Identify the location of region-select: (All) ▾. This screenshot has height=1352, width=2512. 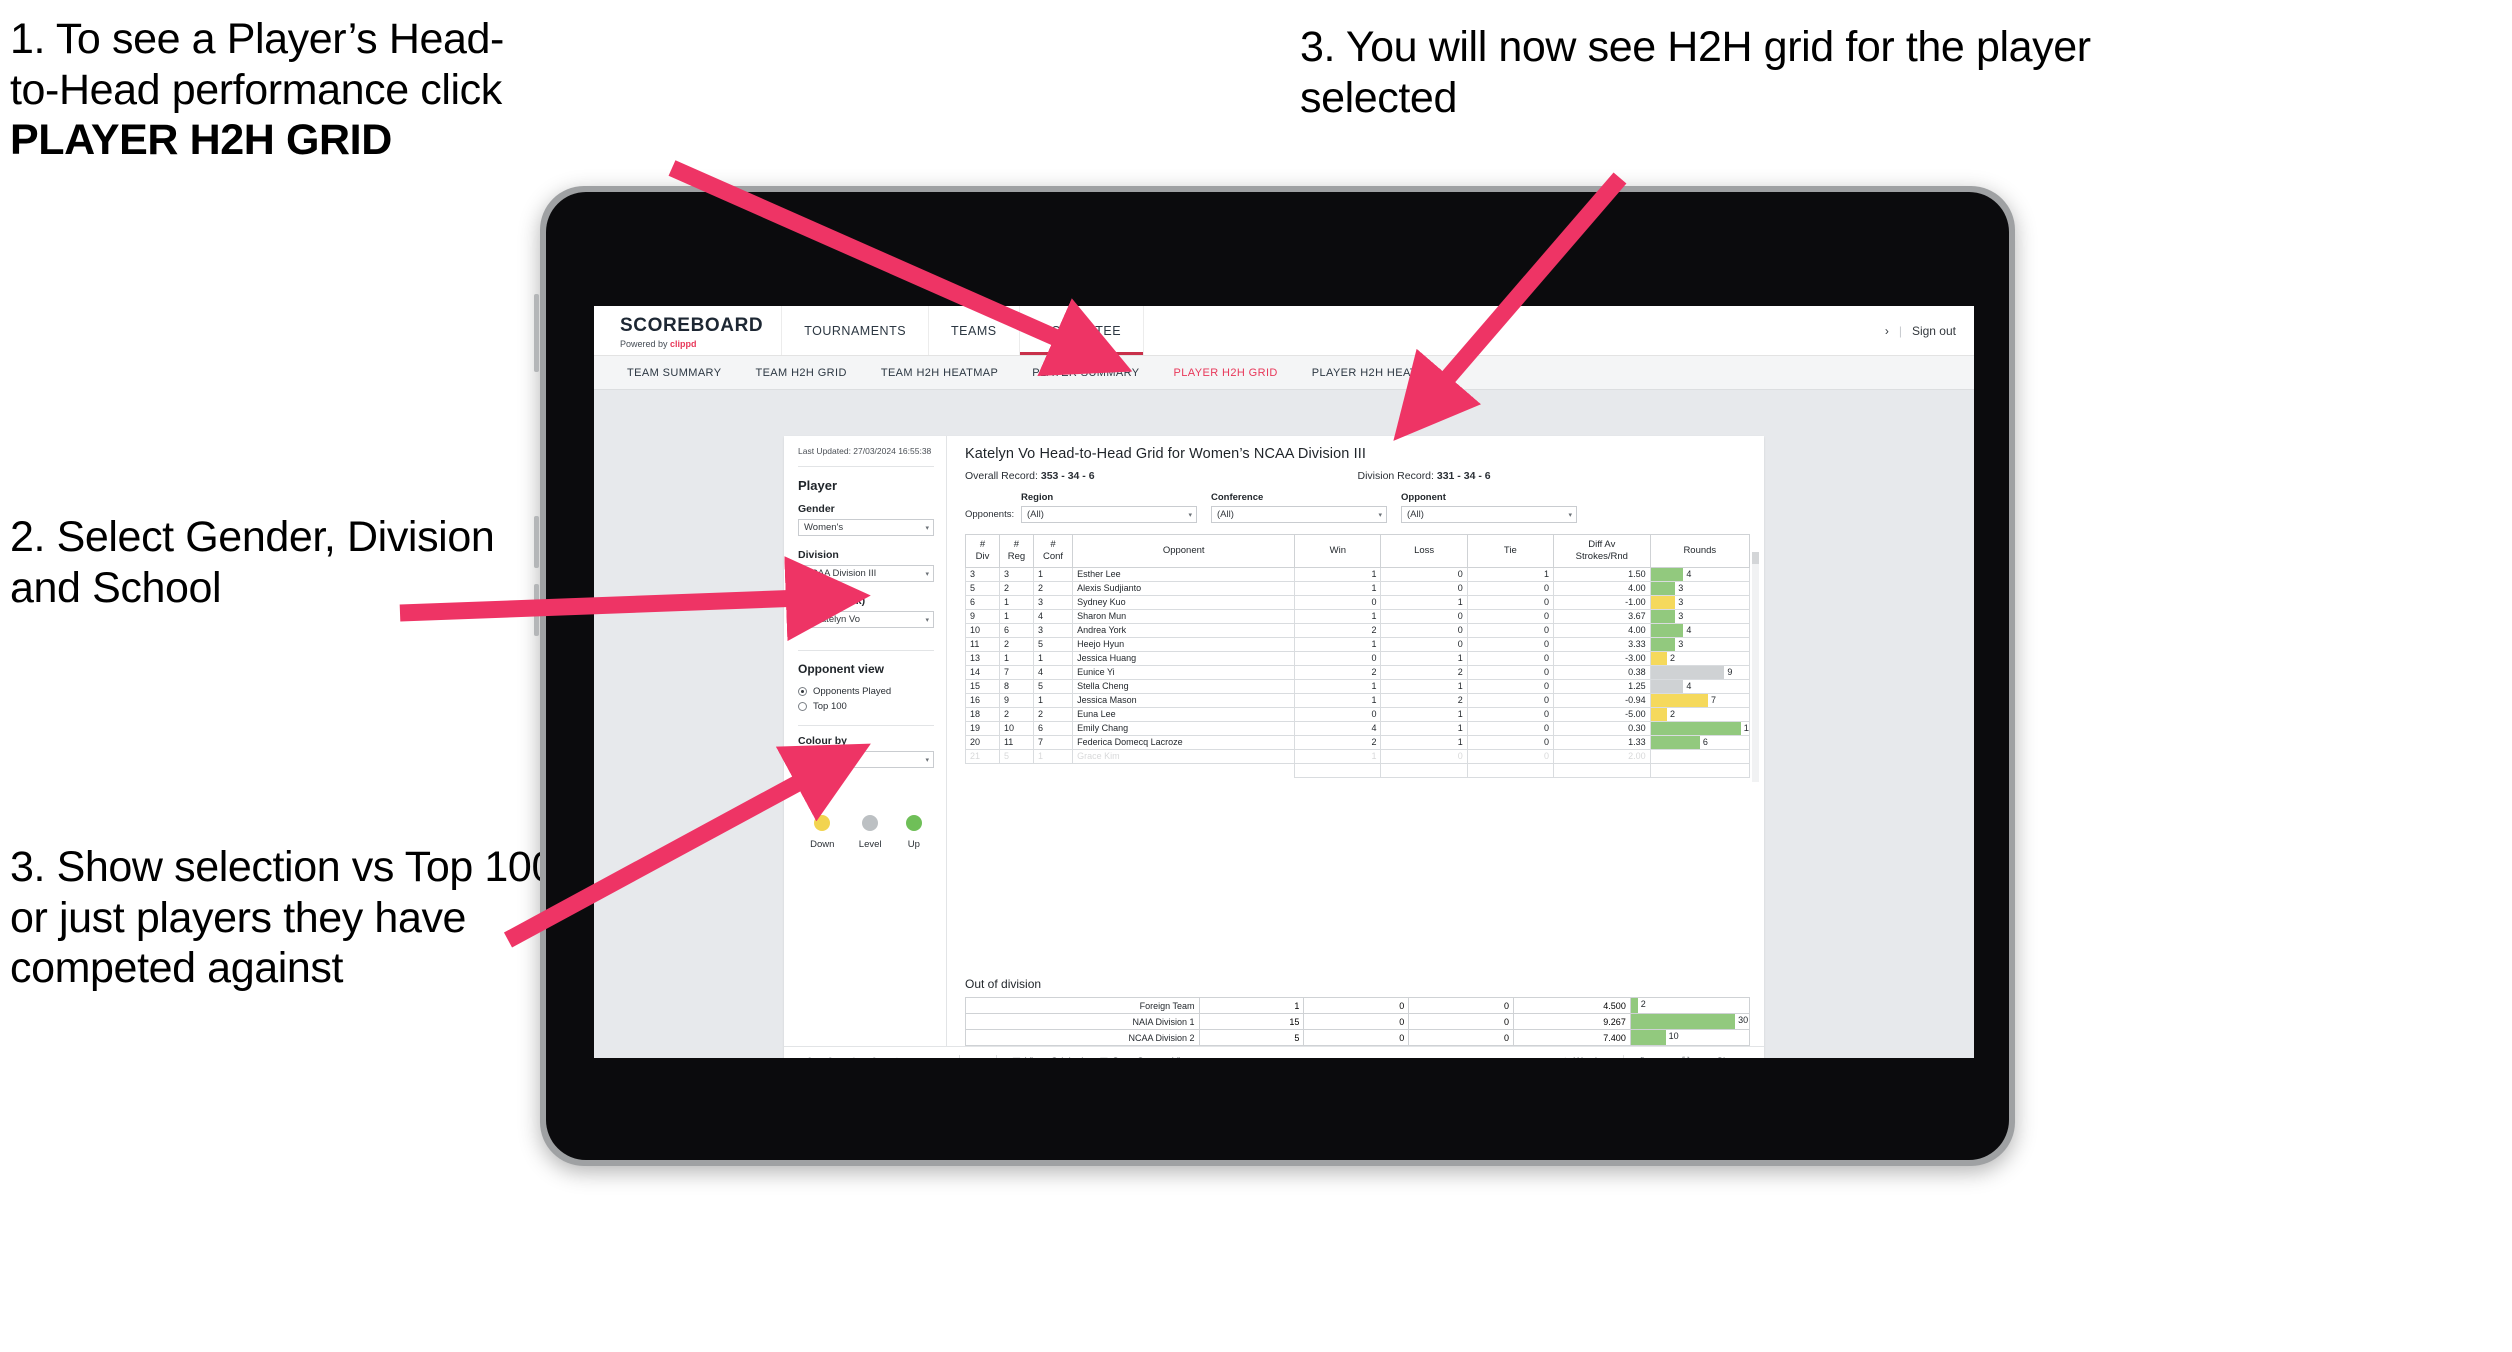
(1109, 514).